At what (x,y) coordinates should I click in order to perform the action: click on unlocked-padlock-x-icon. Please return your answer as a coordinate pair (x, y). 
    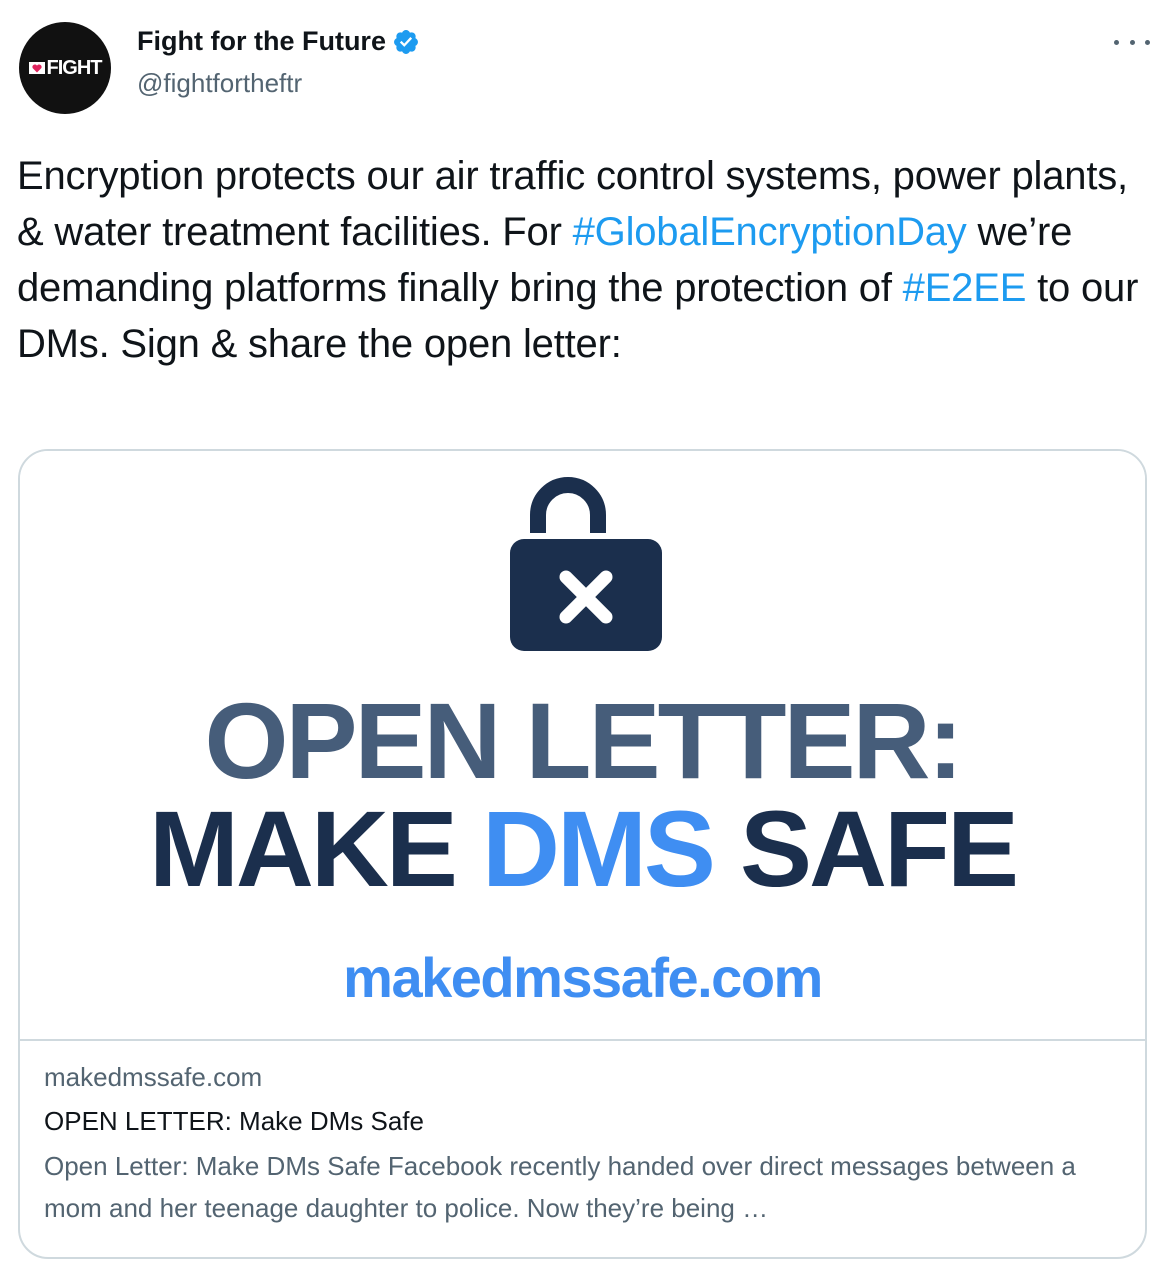
    Looking at the image, I should click on (586, 564).